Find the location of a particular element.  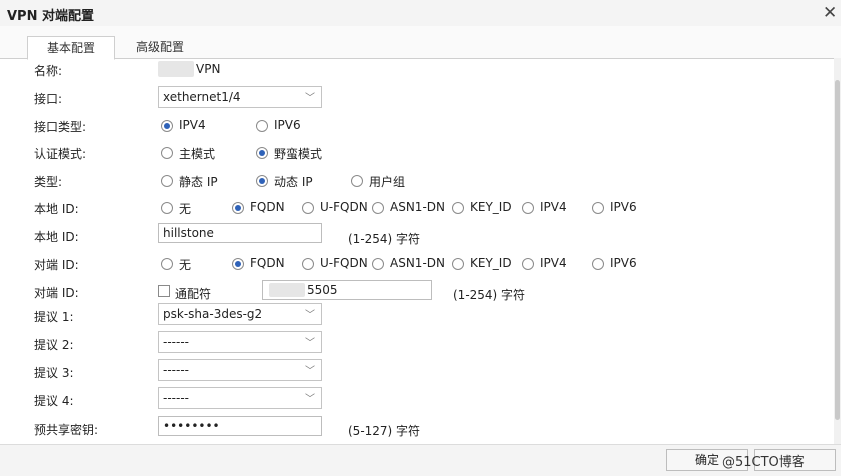

radio-ipv4 is located at coordinates (167, 126).